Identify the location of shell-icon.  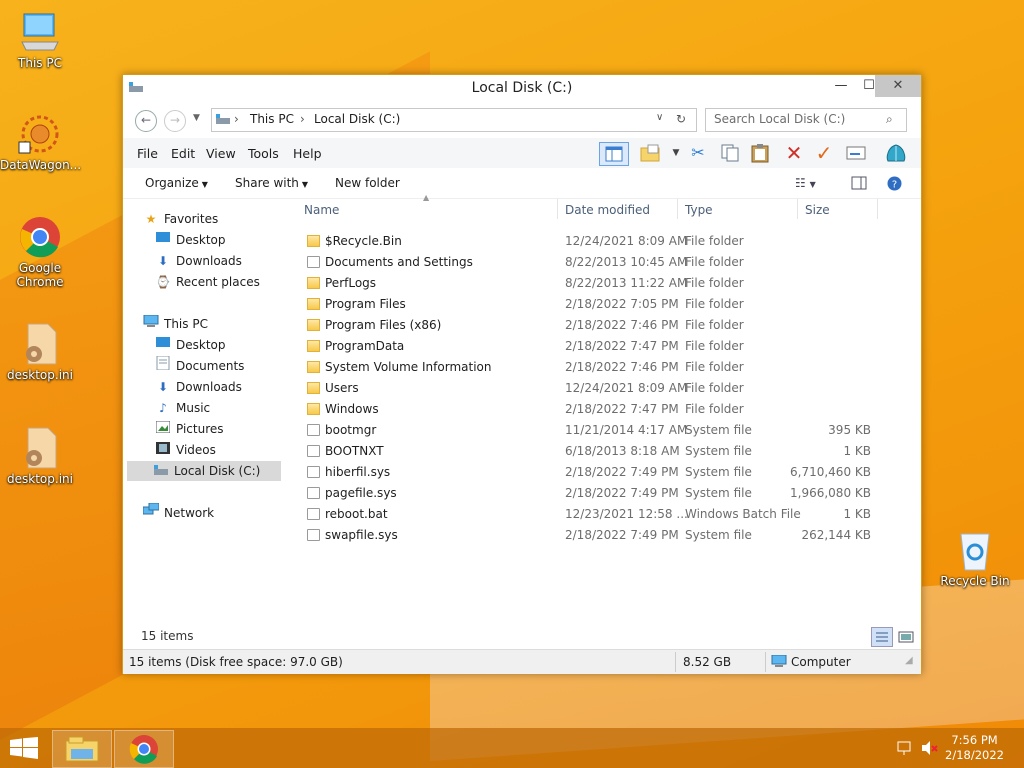
(896, 153).